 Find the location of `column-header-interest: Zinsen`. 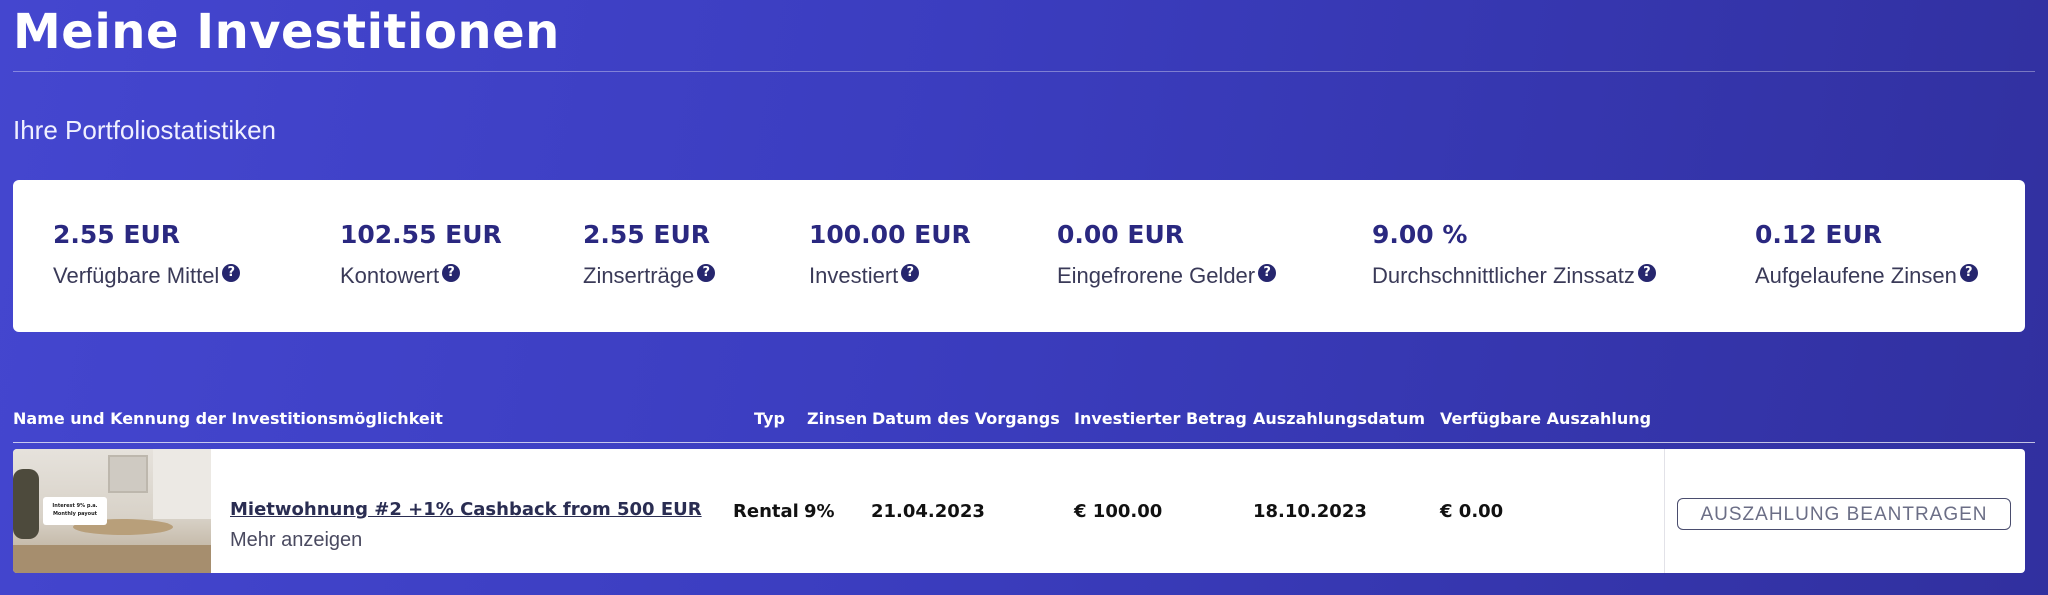

column-header-interest: Zinsen is located at coordinates (837, 418).